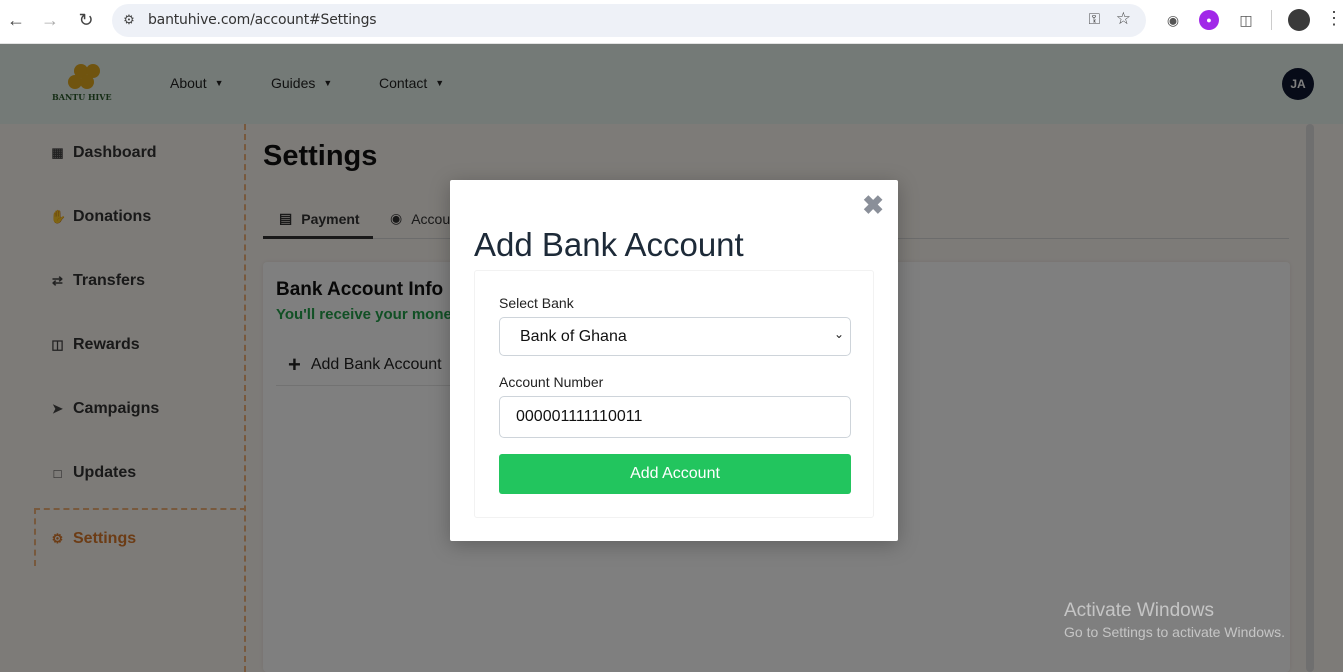  Describe the element at coordinates (675, 336) in the screenshot. I see `bank-select: Bank of Ghana ⌄` at that location.